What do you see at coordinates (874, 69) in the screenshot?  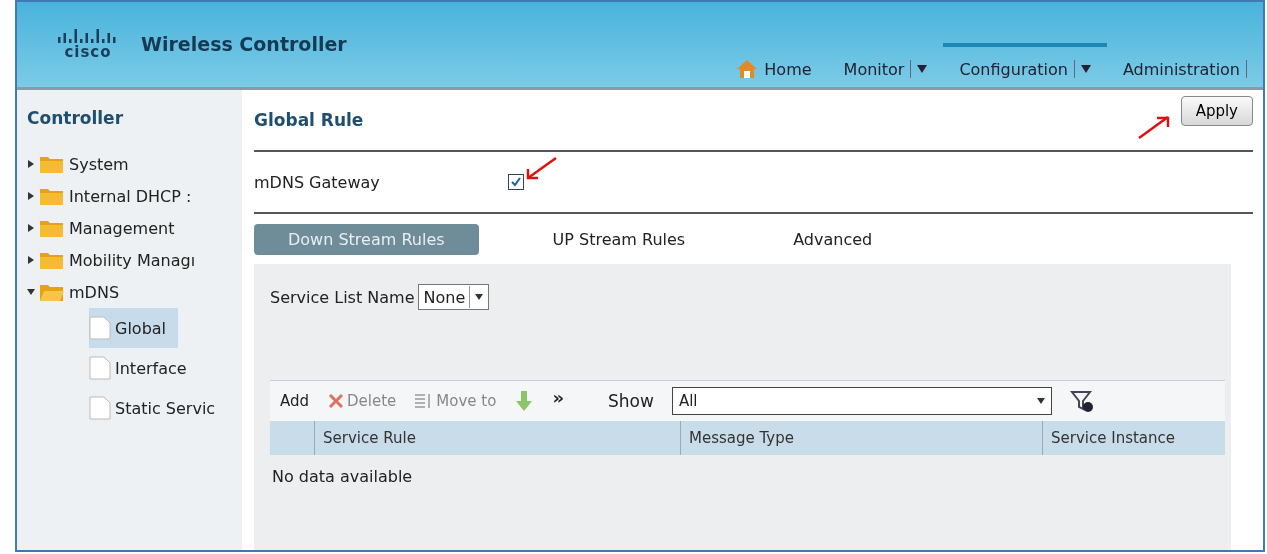 I see `nav-label: Monitor` at bounding box center [874, 69].